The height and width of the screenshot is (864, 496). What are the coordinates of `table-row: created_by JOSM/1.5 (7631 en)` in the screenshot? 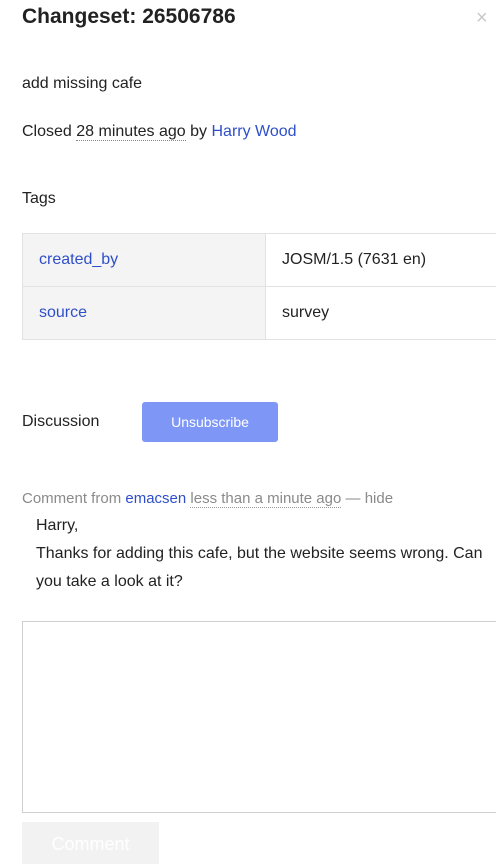 It's located at (259, 260).